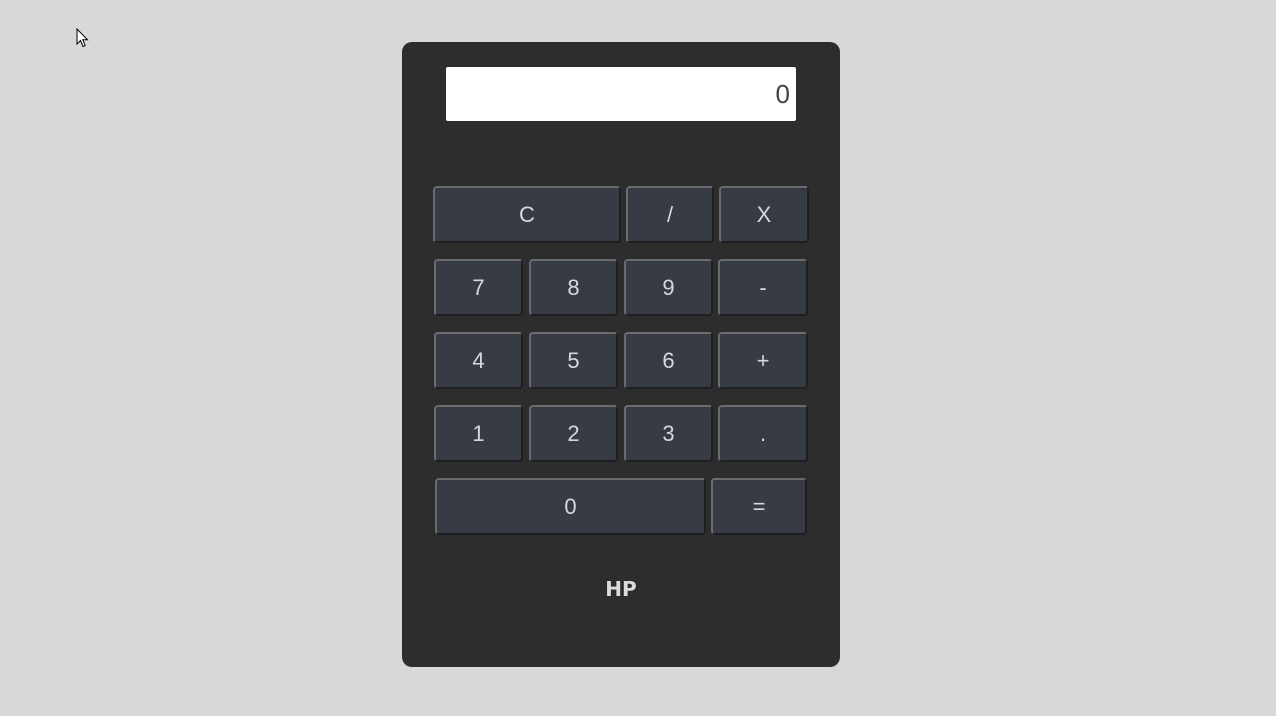  Describe the element at coordinates (573, 287) in the screenshot. I see `digit-8-button: 8` at that location.